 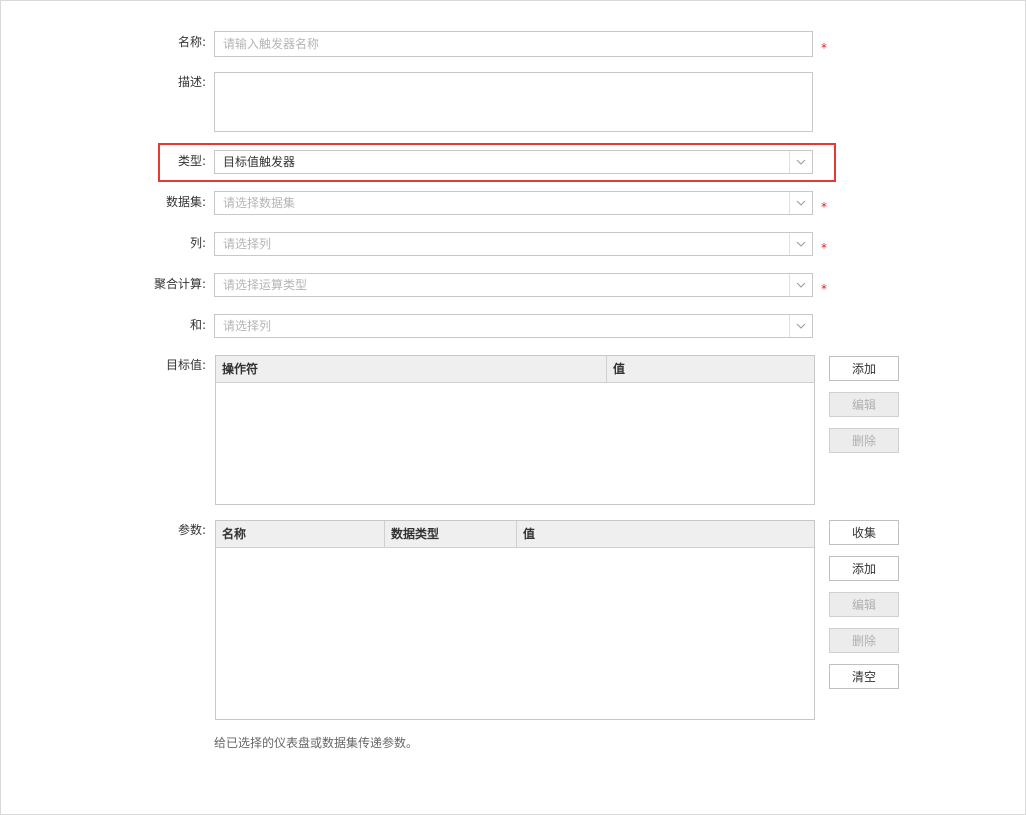 I want to click on table-header: 操作符 值, so click(x=515, y=369).